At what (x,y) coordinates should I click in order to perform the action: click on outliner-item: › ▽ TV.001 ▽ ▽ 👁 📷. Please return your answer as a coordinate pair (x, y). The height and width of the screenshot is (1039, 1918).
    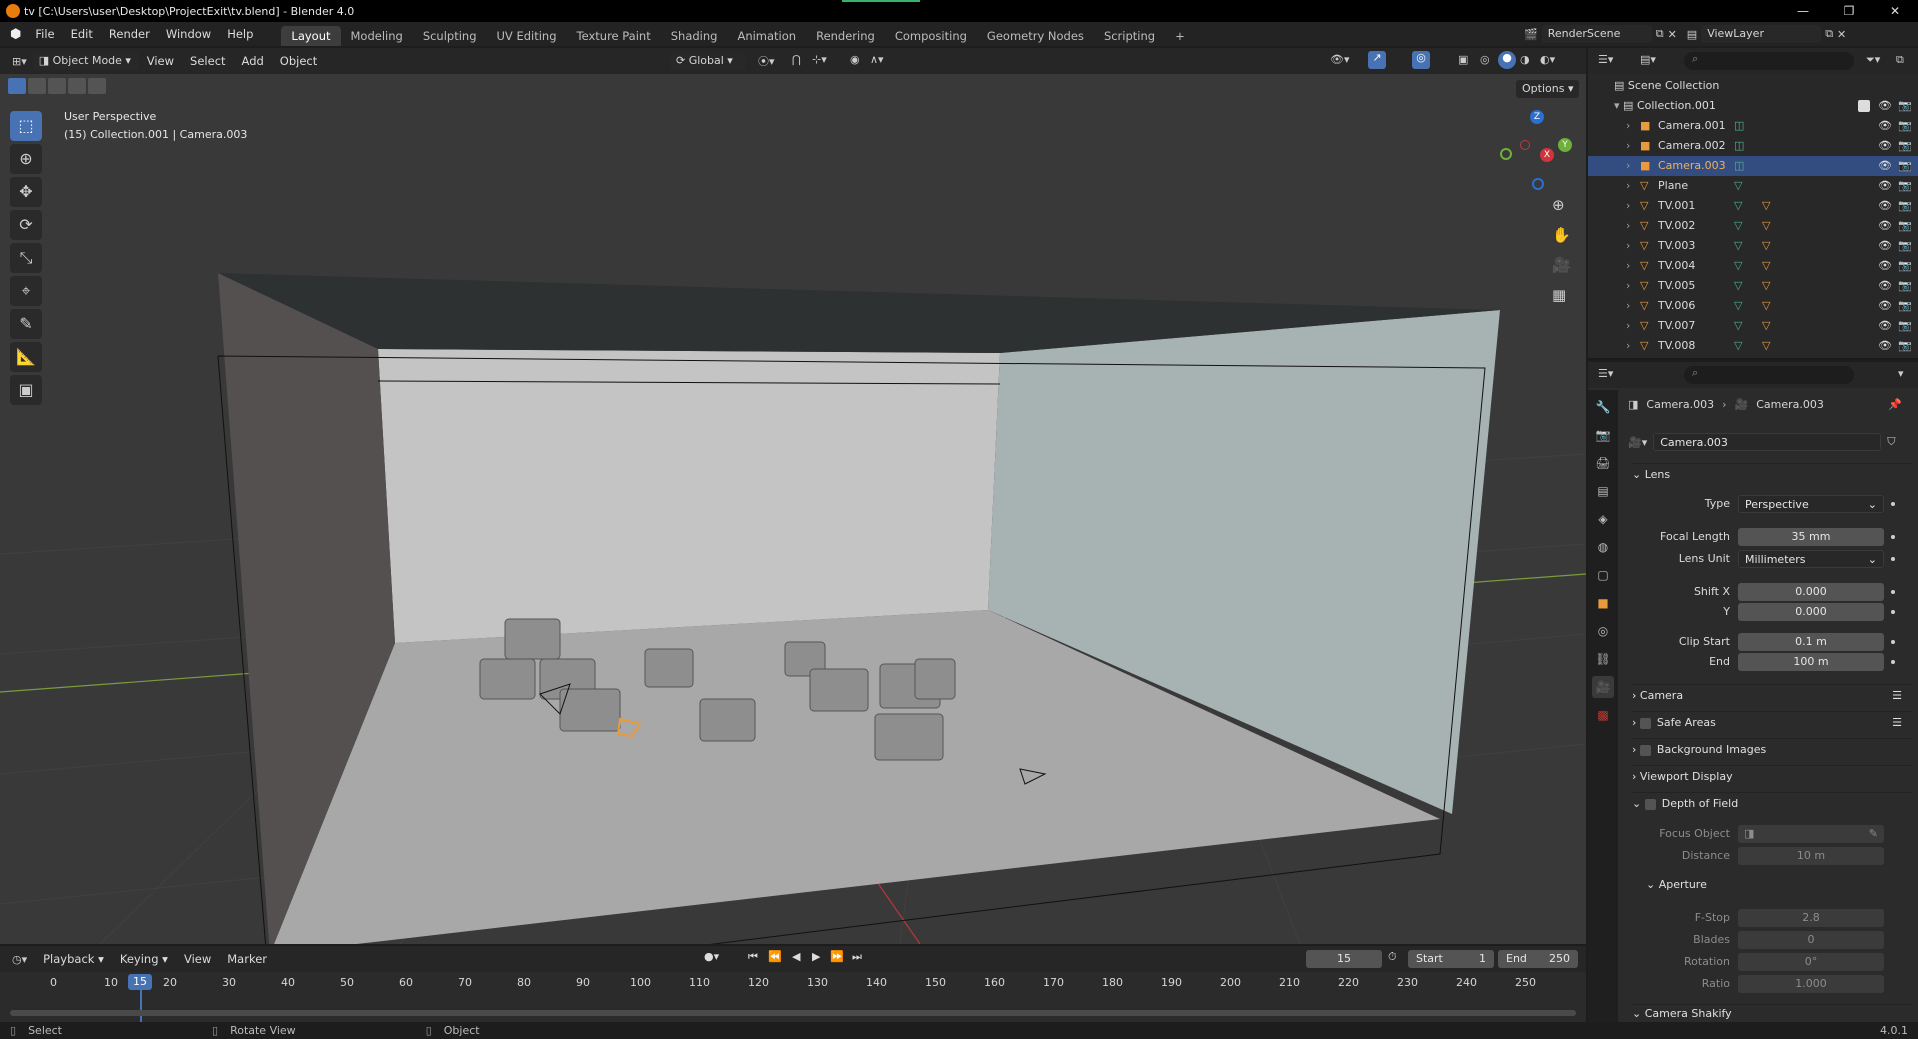
    Looking at the image, I should click on (1753, 206).